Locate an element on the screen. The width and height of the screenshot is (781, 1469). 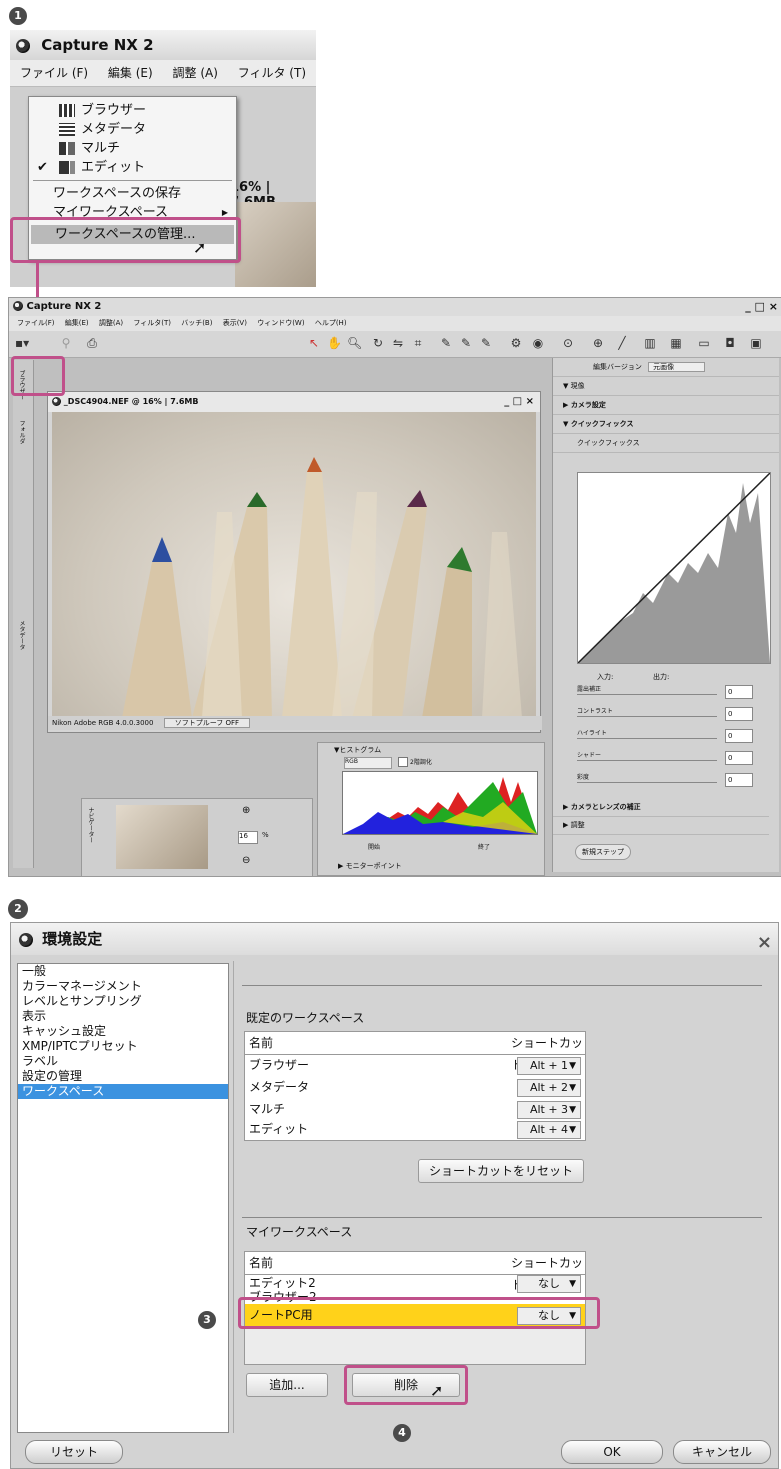
softproof-dropdown: ソフトプルーフ OFF is located at coordinates (207, 723).